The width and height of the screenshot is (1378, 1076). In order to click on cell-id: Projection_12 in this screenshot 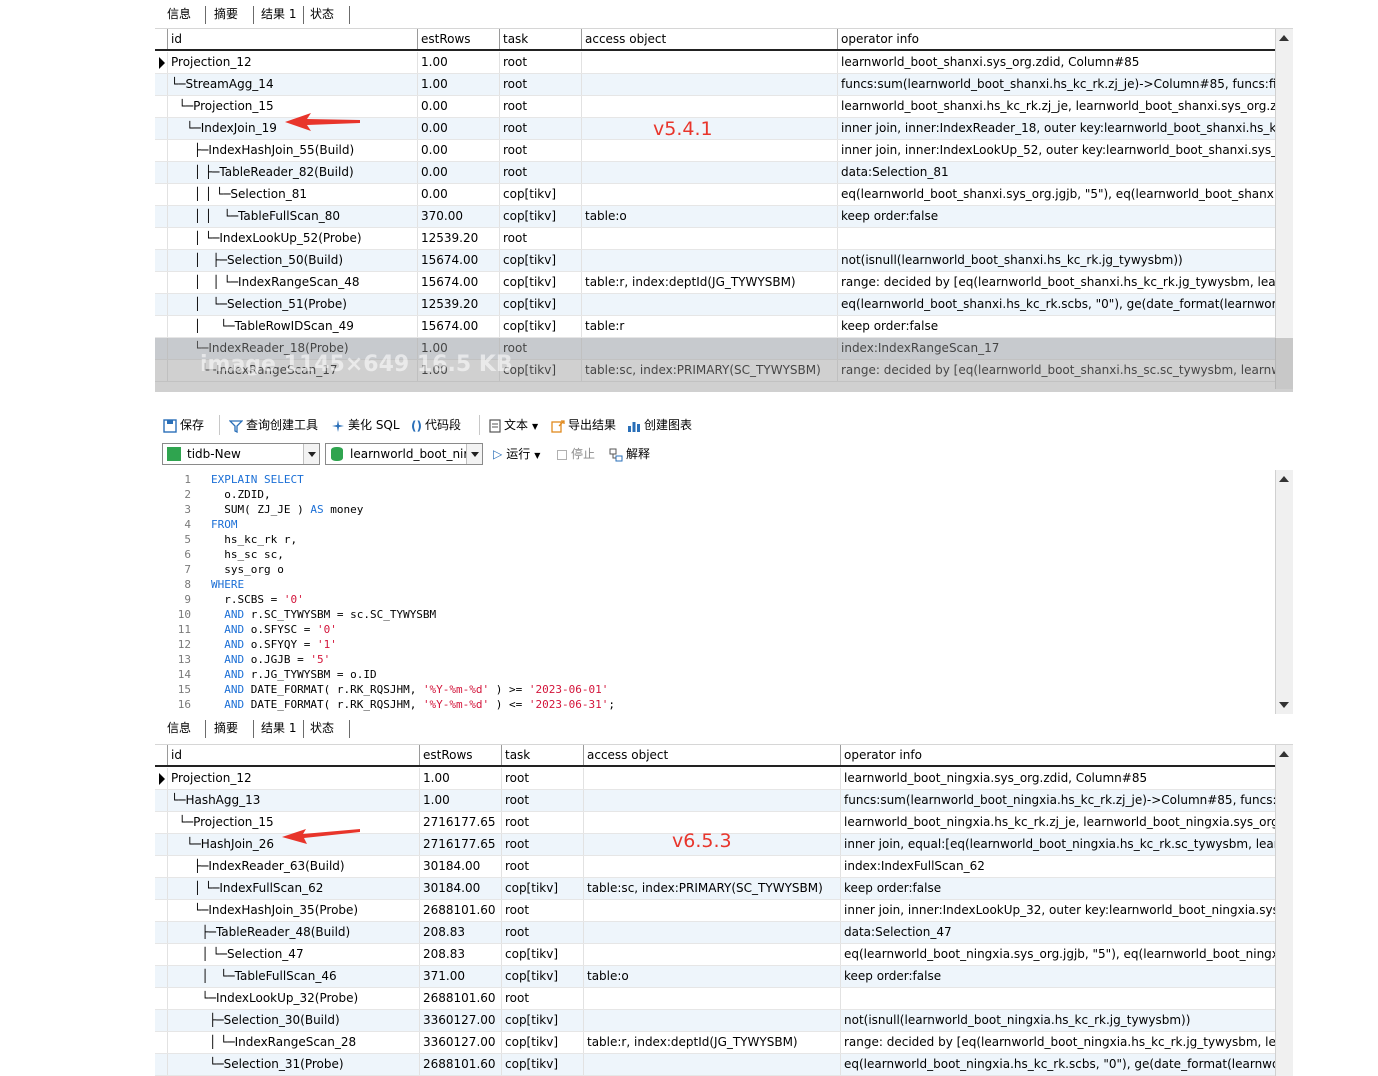, I will do `click(292, 62)`.